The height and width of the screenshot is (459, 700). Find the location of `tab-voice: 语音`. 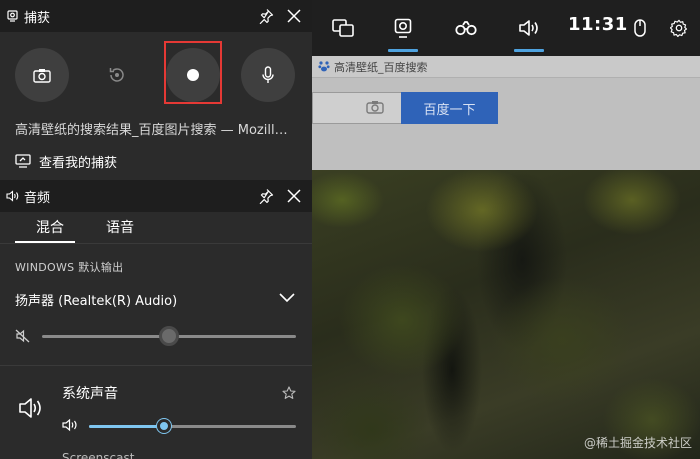

tab-voice: 语音 is located at coordinates (120, 227).